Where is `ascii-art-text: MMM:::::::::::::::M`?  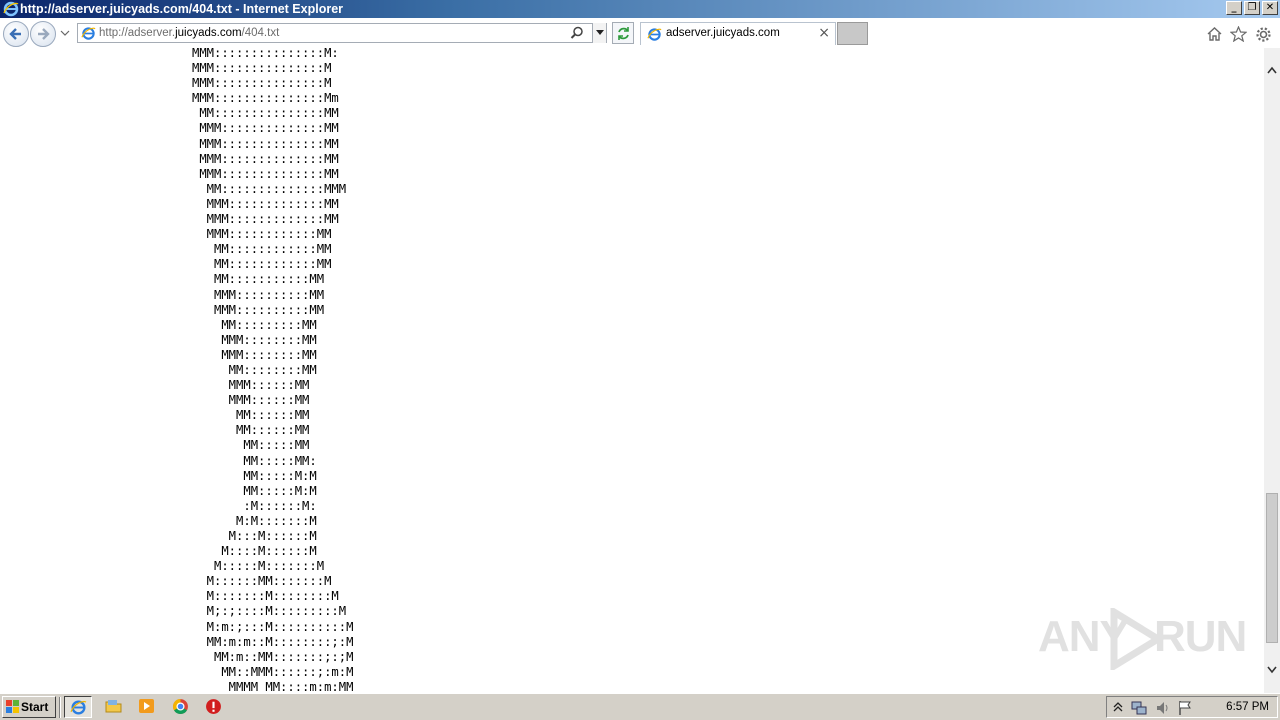
ascii-art-text: MMM:::::::::::::::M is located at coordinates (273, 370).